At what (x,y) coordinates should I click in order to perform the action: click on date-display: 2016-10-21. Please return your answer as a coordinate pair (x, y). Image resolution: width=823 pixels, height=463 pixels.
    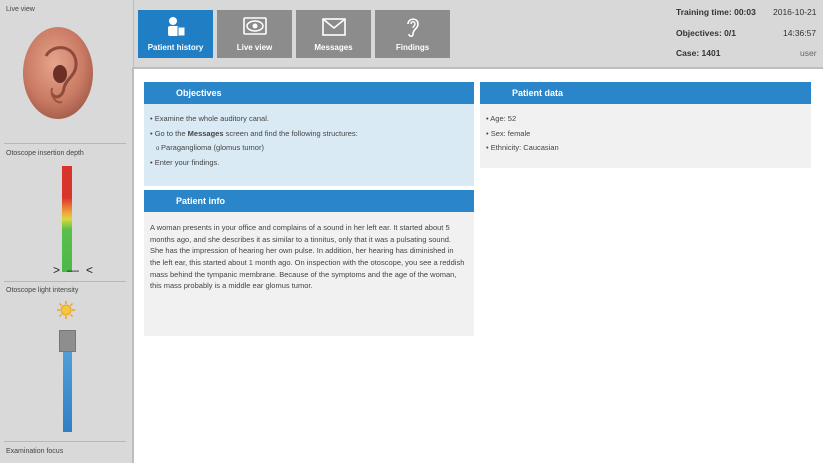
    Looking at the image, I should click on (795, 12).